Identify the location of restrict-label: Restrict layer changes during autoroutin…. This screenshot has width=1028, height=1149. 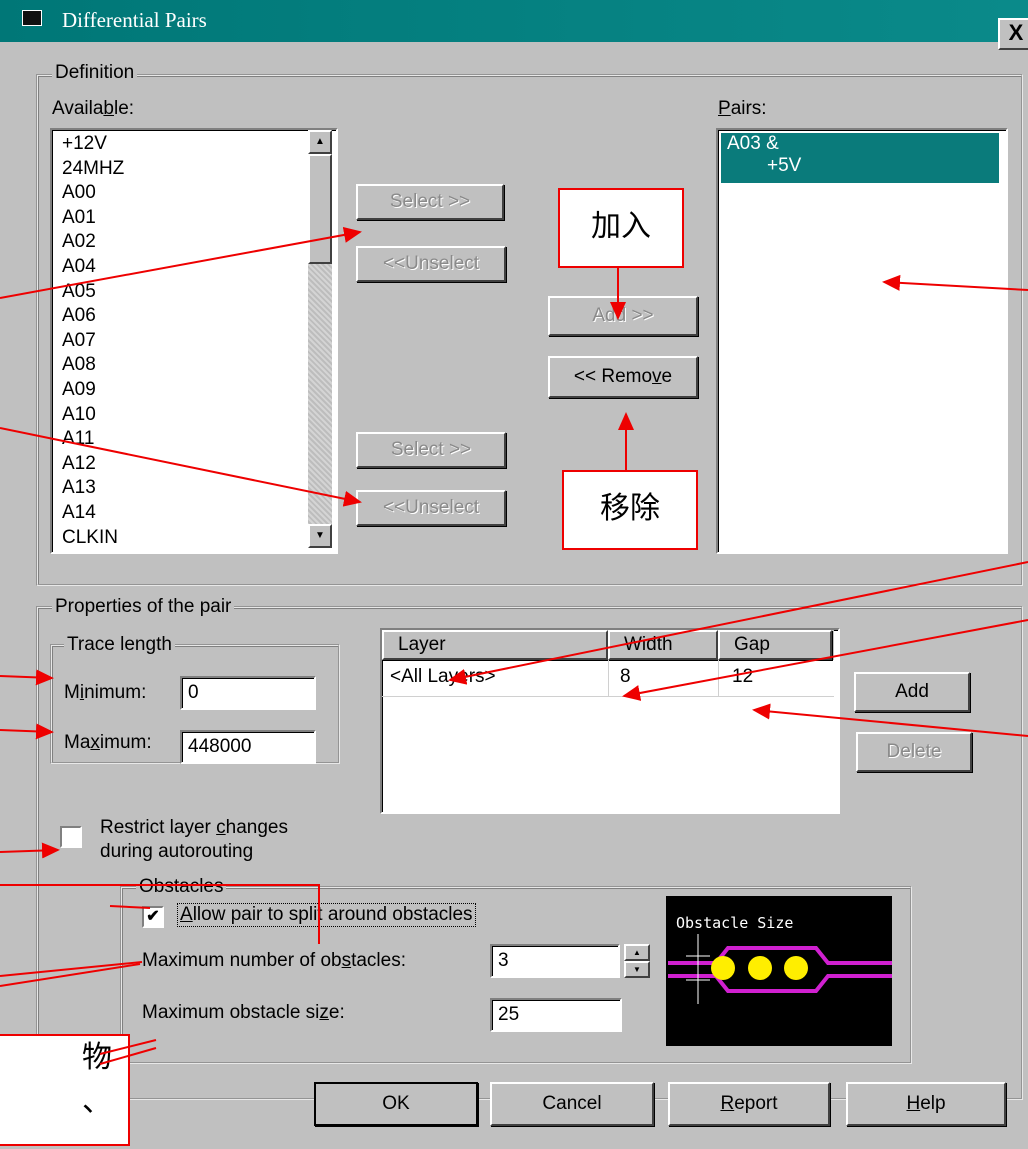
(194, 839).